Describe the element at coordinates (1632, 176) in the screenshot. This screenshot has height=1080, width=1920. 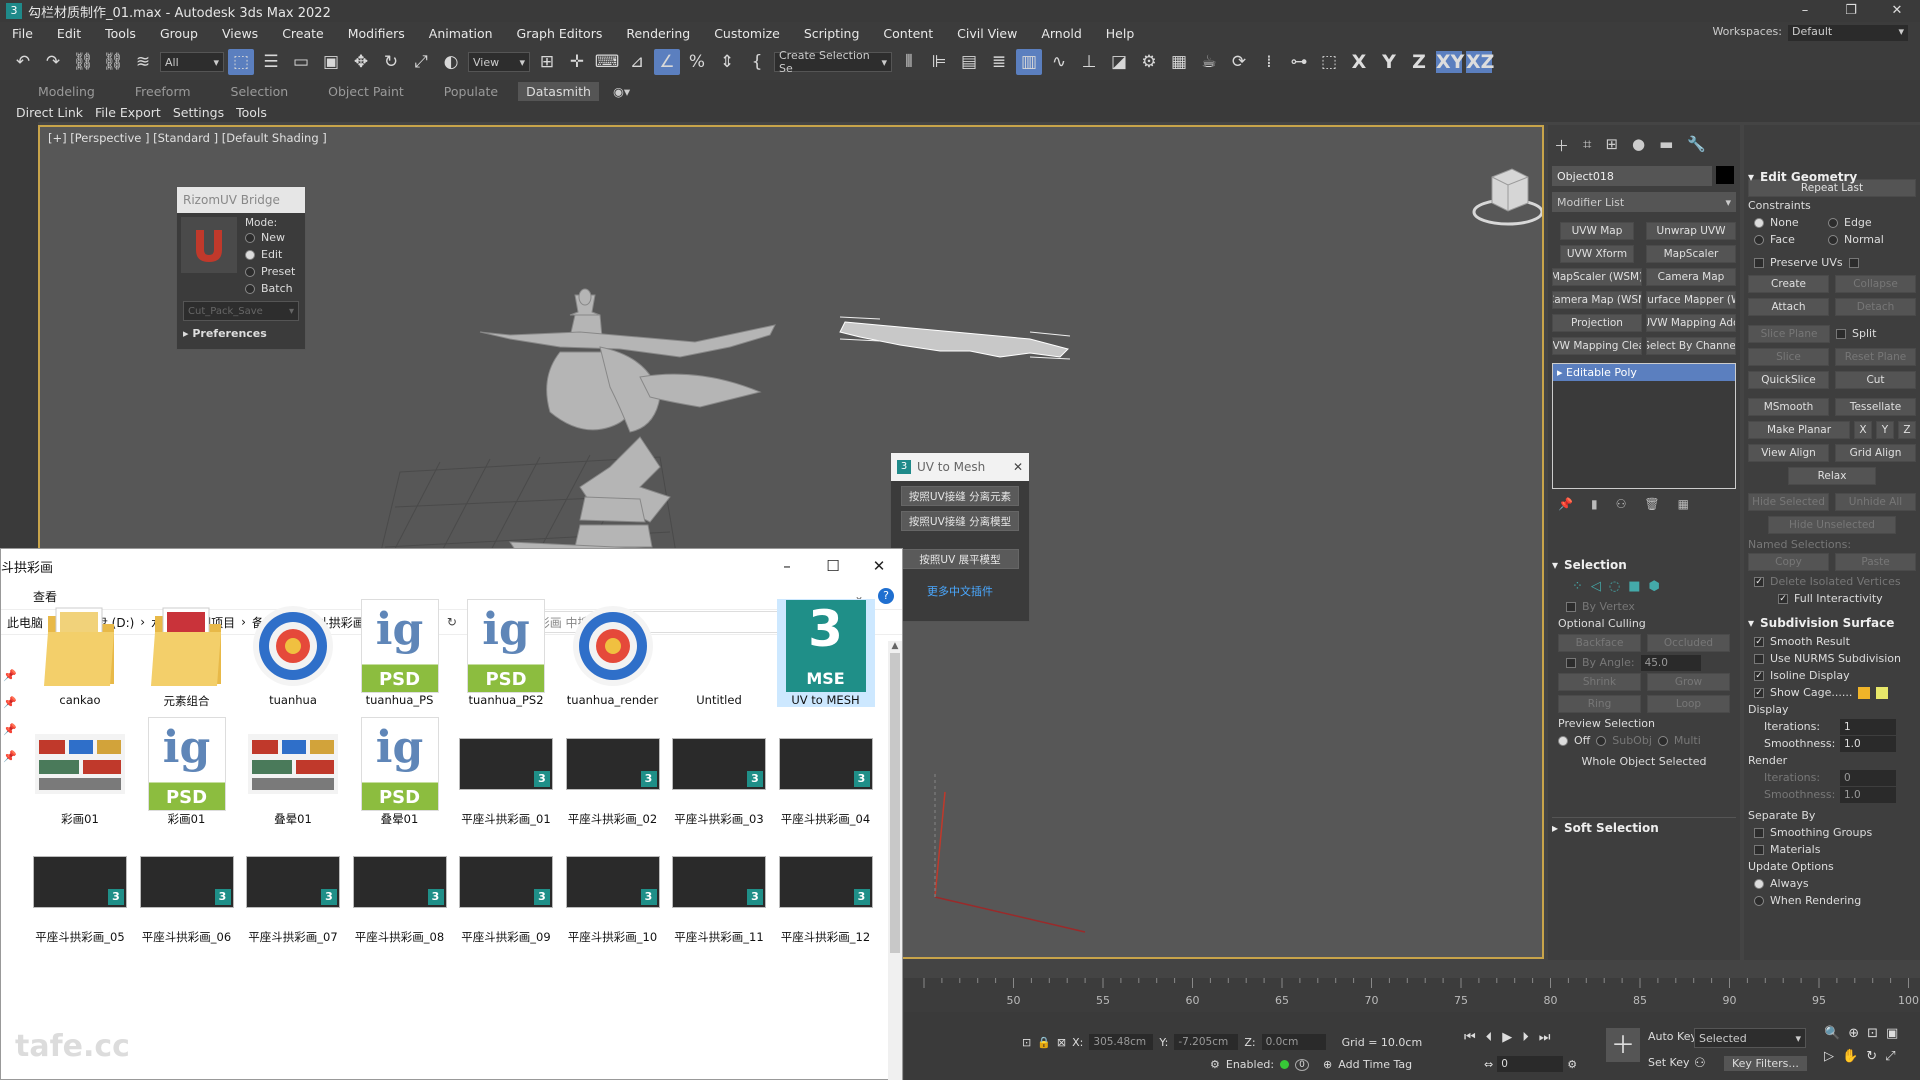
I see `object-name-field: Object018` at that location.